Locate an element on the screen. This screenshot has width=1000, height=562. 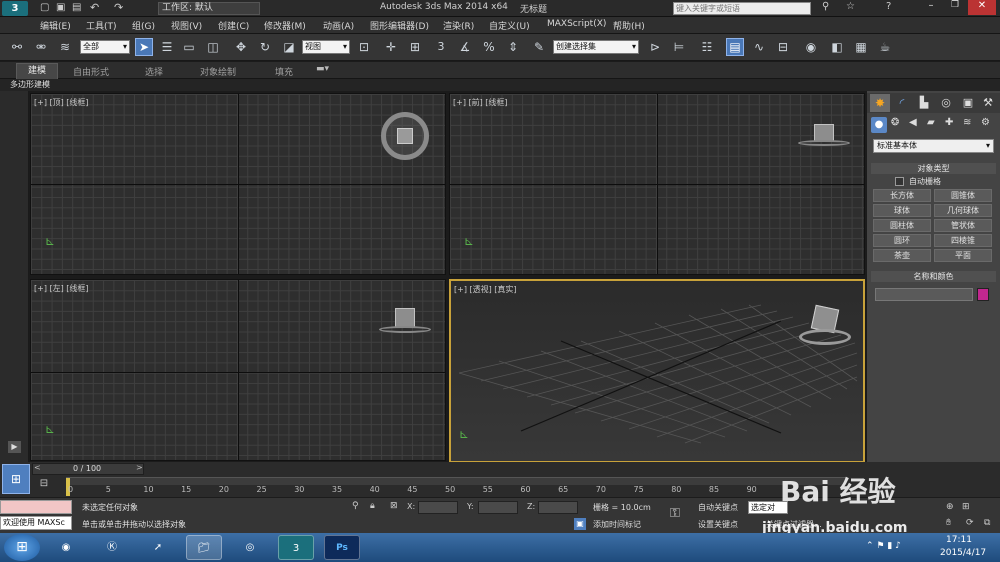
add-time-tag-button: 添加时间标记 is located at coordinates (617, 524).